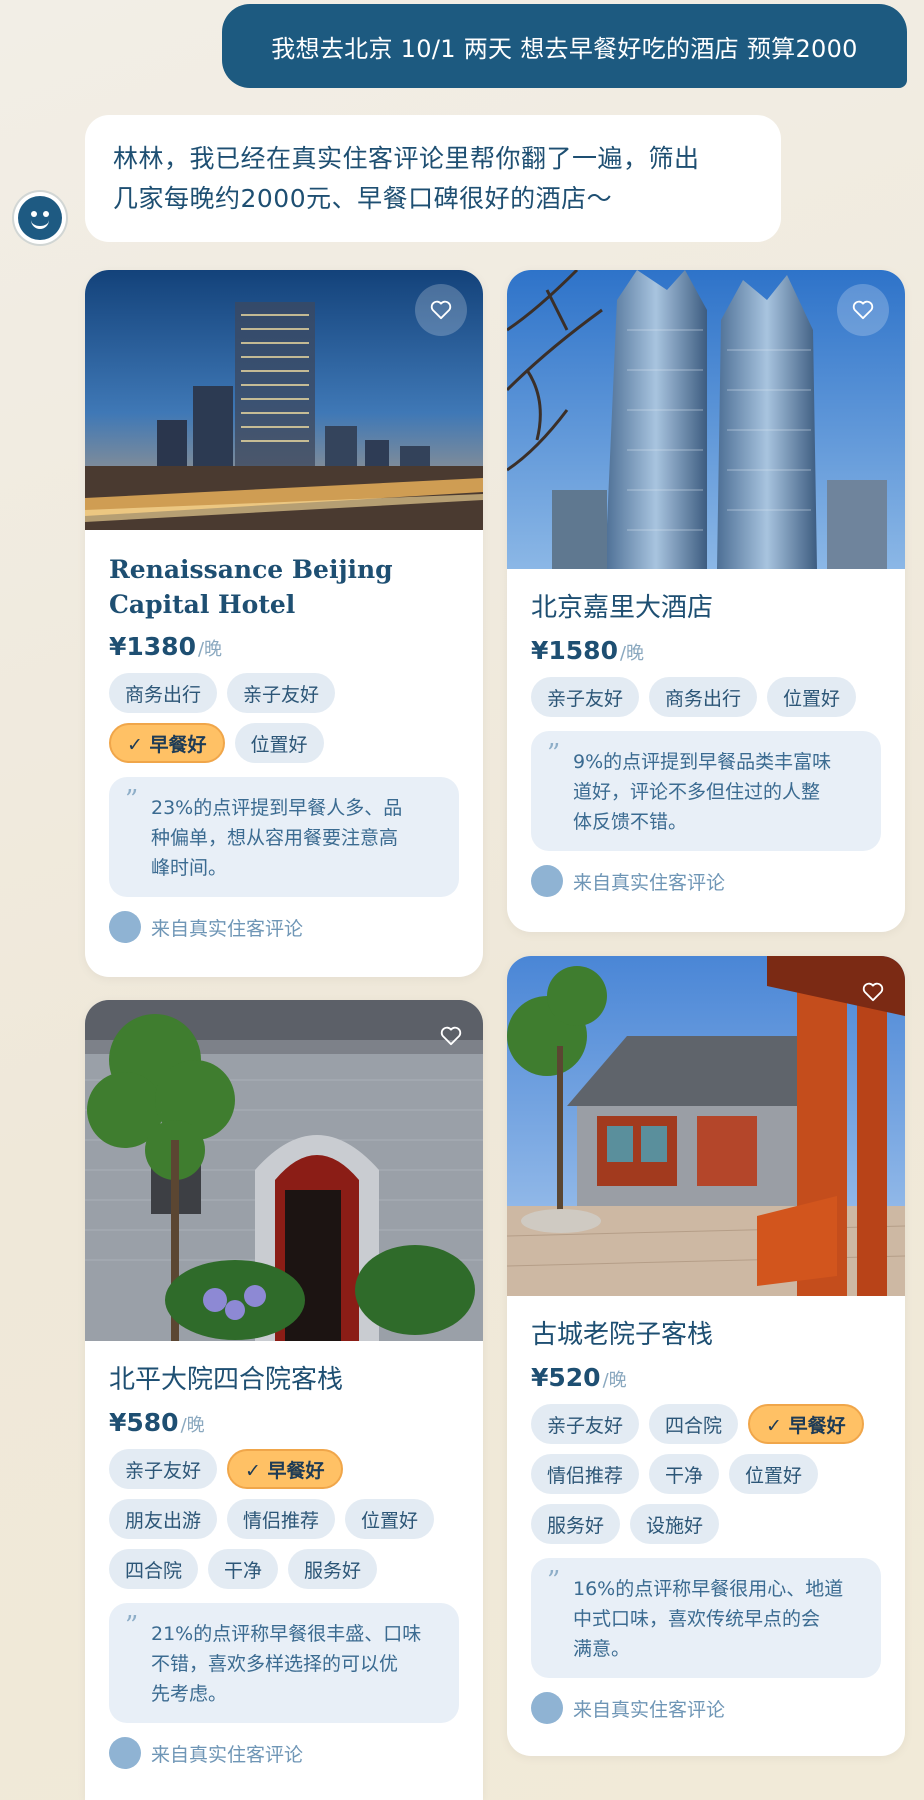  What do you see at coordinates (251, 569) in the screenshot?
I see `hotel-name-line: Renaissance Beijing` at bounding box center [251, 569].